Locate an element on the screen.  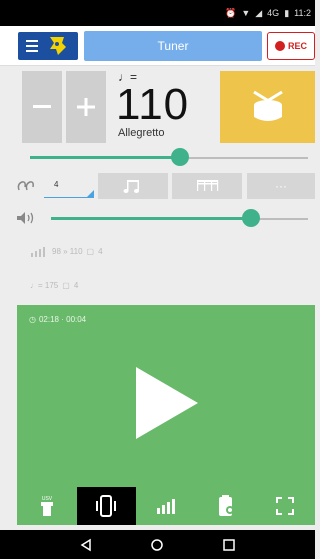
tab-flash: USV is located at coordinates (47, 506).